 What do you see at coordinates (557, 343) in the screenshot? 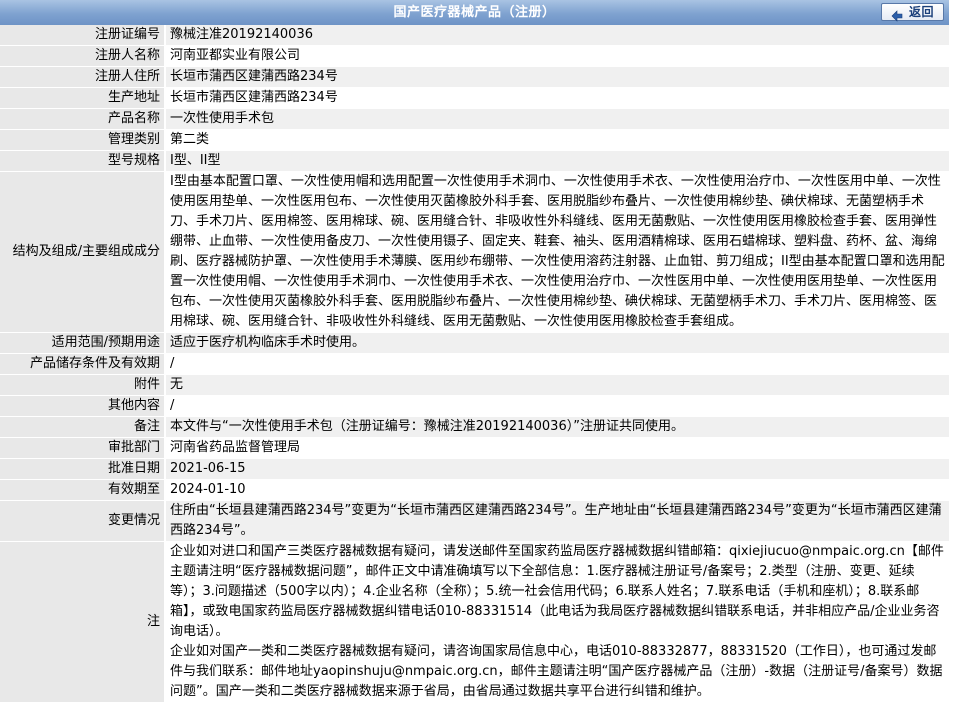
I see `field-value: 适应于医疗机构临床手术时使用。` at bounding box center [557, 343].